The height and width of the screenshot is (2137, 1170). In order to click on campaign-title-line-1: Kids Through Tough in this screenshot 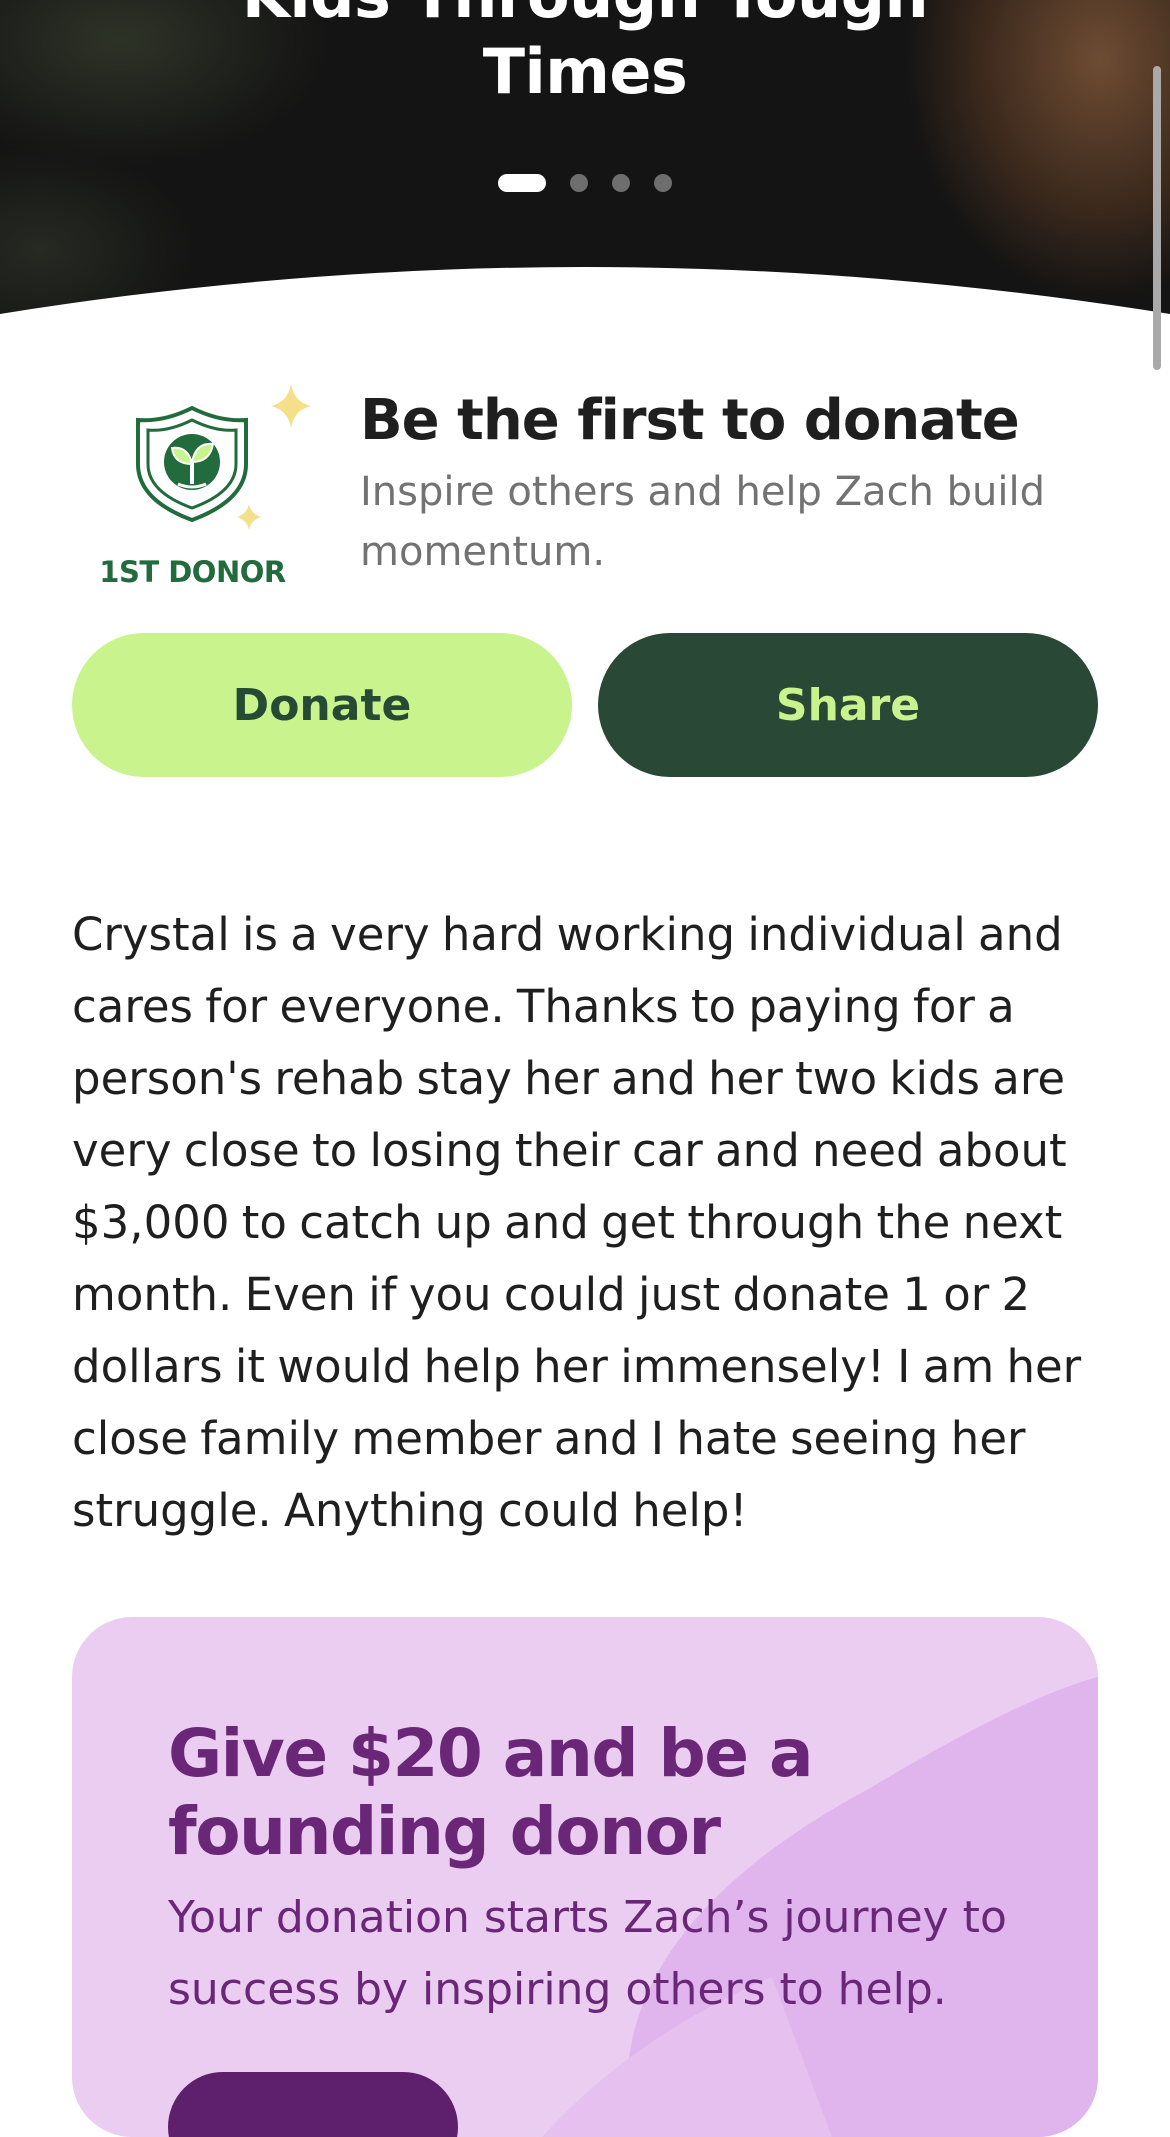, I will do `click(585, 17)`.